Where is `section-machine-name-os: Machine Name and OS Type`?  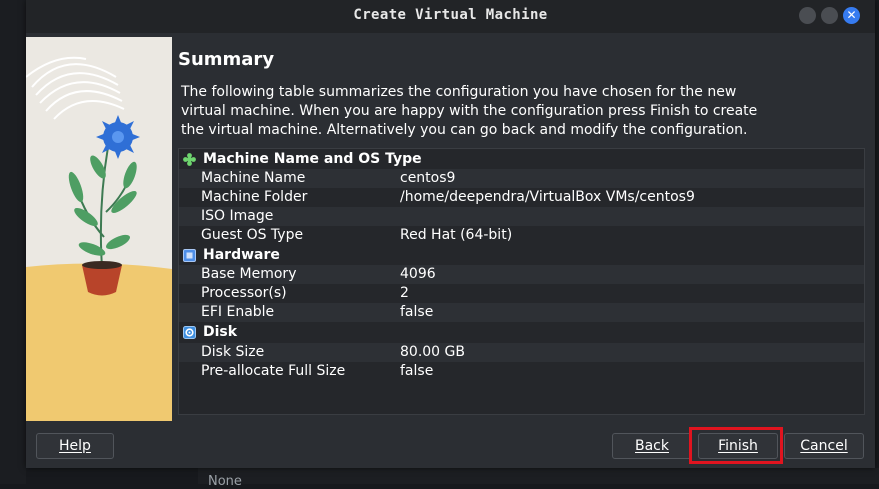 section-machine-name-os: Machine Name and OS Type is located at coordinates (521, 159).